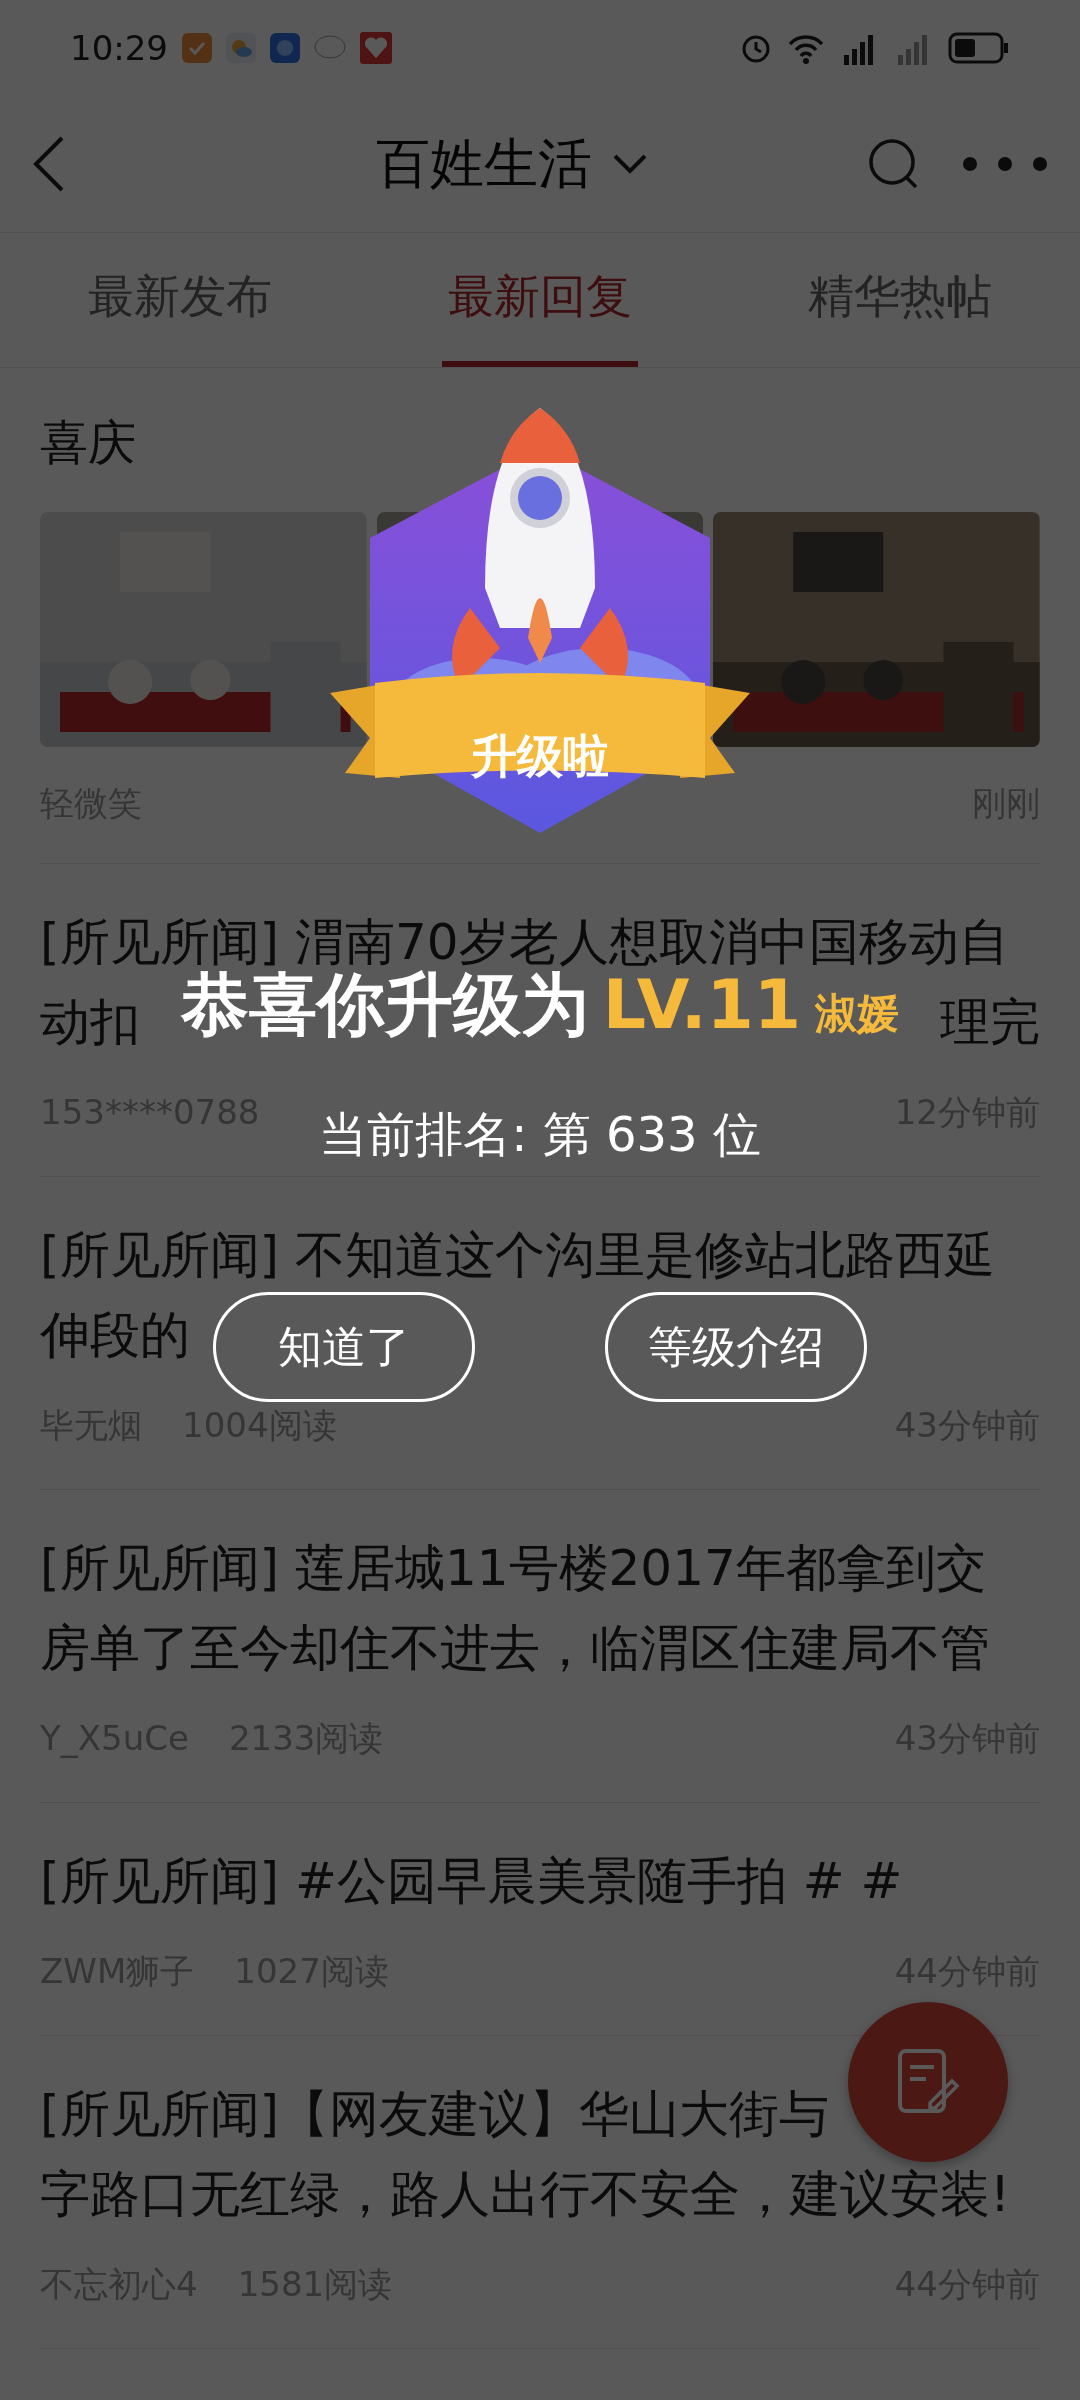 Image resolution: width=1080 pixels, height=2400 pixels. What do you see at coordinates (434, 2114) in the screenshot?
I see `post-title: [所见所闻]【网友建议】华山大街与` at bounding box center [434, 2114].